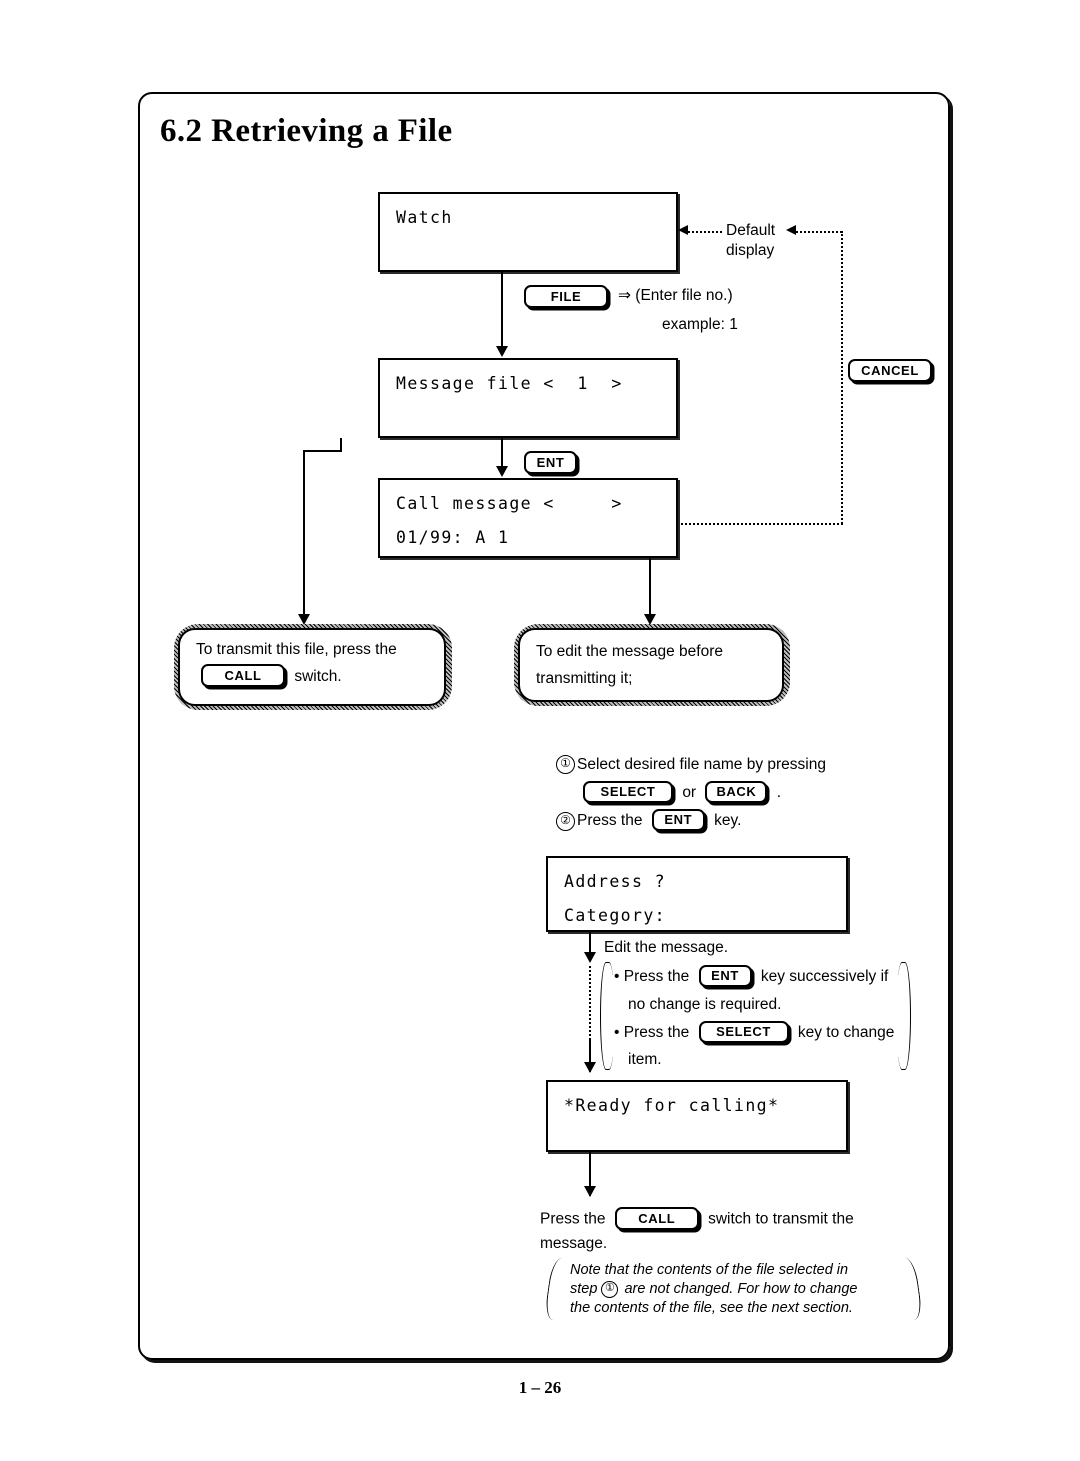 This screenshot has width=1080, height=1461. I want to click on default-display-line2: display, so click(750, 250).